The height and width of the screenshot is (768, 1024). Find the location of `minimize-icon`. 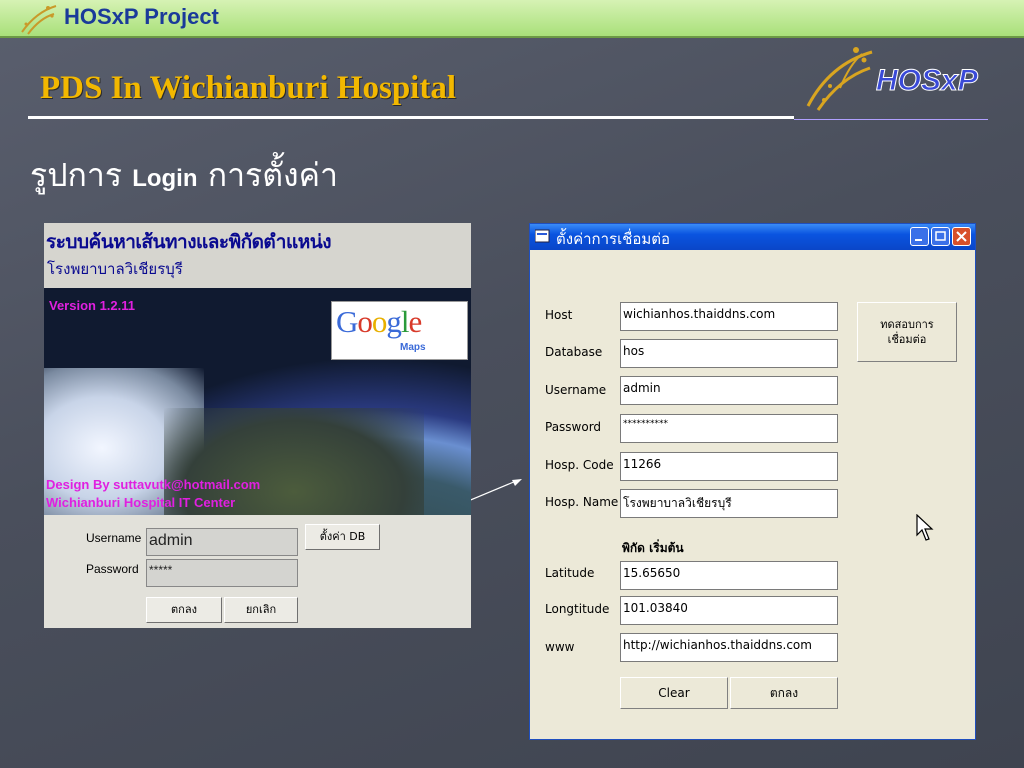

minimize-icon is located at coordinates (918, 240).